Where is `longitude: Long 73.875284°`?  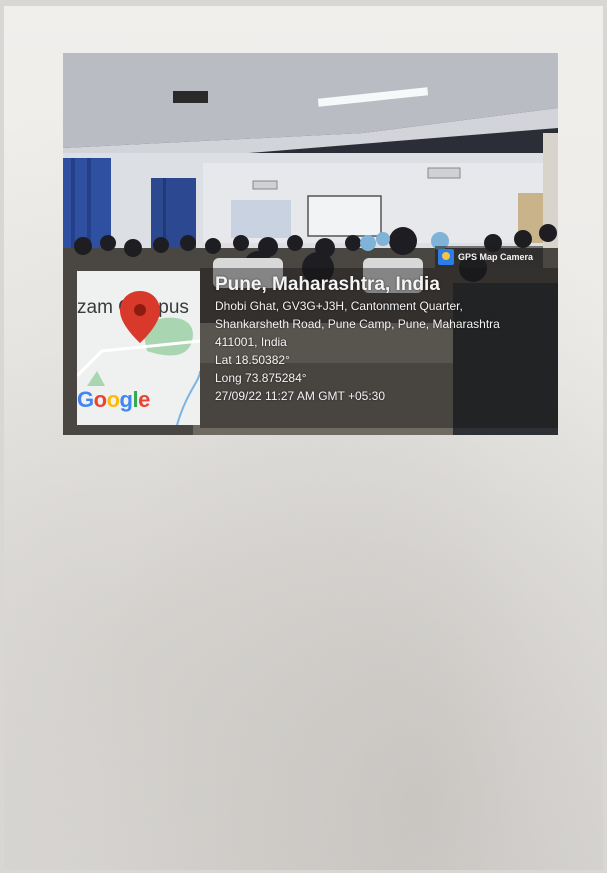
longitude: Long 73.875284° is located at coordinates (261, 378).